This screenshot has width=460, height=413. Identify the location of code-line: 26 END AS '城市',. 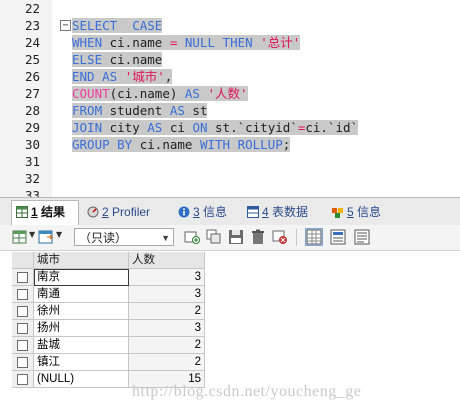
(230, 76).